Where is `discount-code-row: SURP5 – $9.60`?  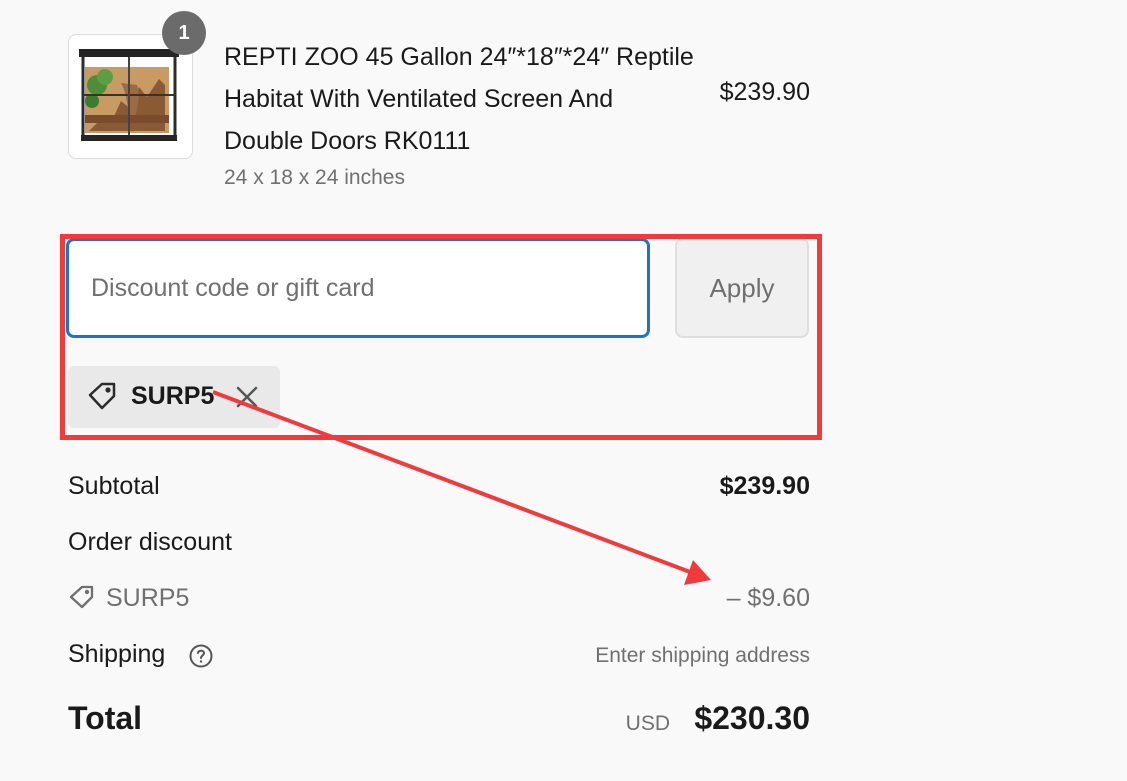 discount-code-row: SURP5 – $9.60 is located at coordinates (439, 604).